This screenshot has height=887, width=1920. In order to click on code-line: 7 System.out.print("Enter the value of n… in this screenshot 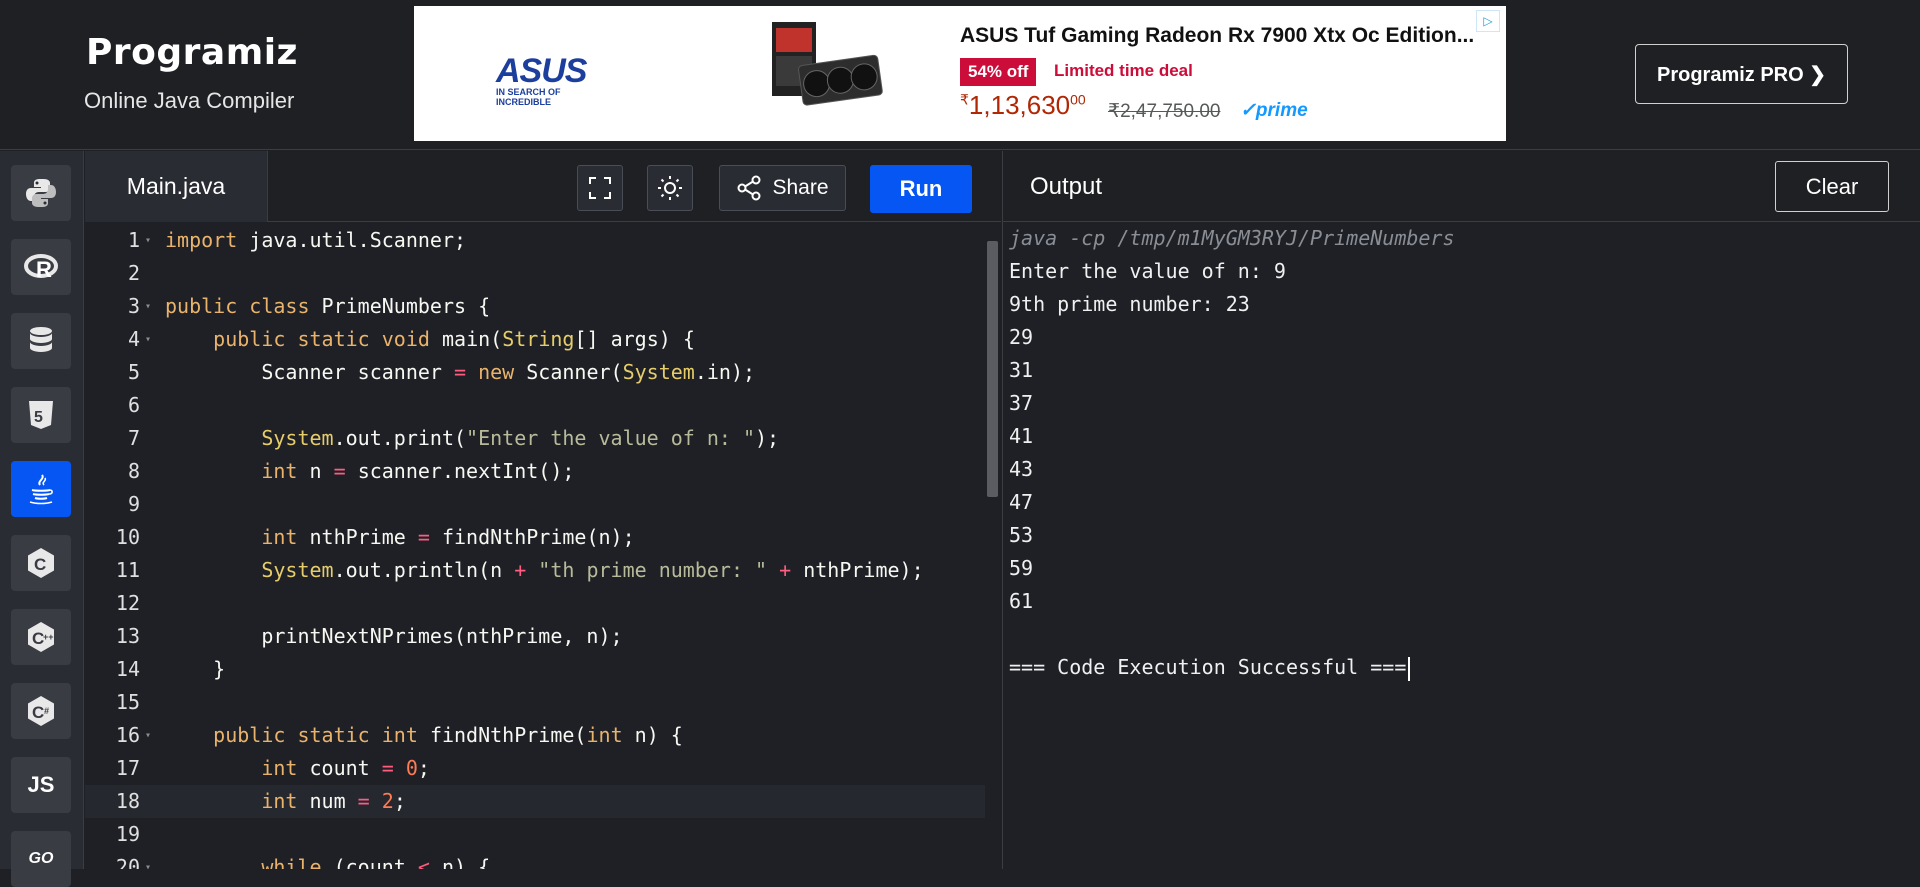, I will do `click(535, 438)`.